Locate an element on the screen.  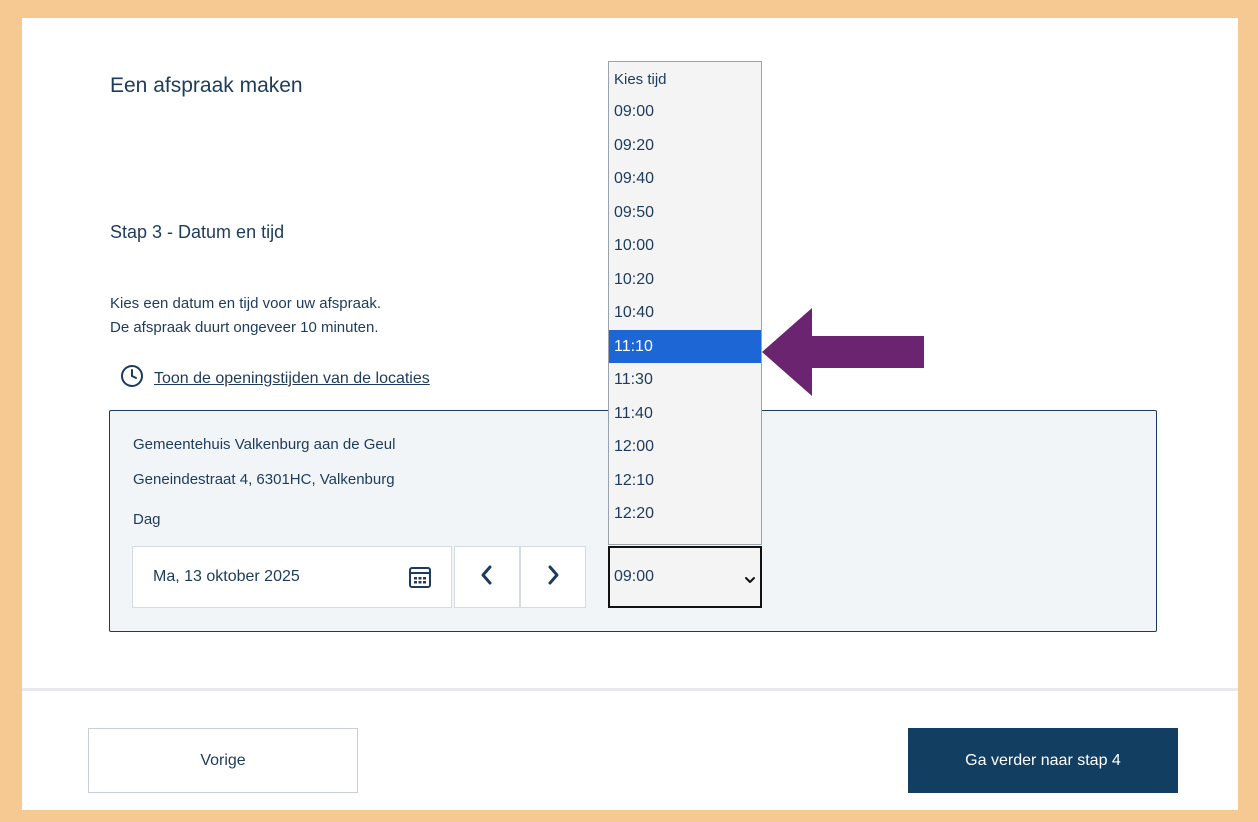
time-option: 11:40 is located at coordinates (685, 414).